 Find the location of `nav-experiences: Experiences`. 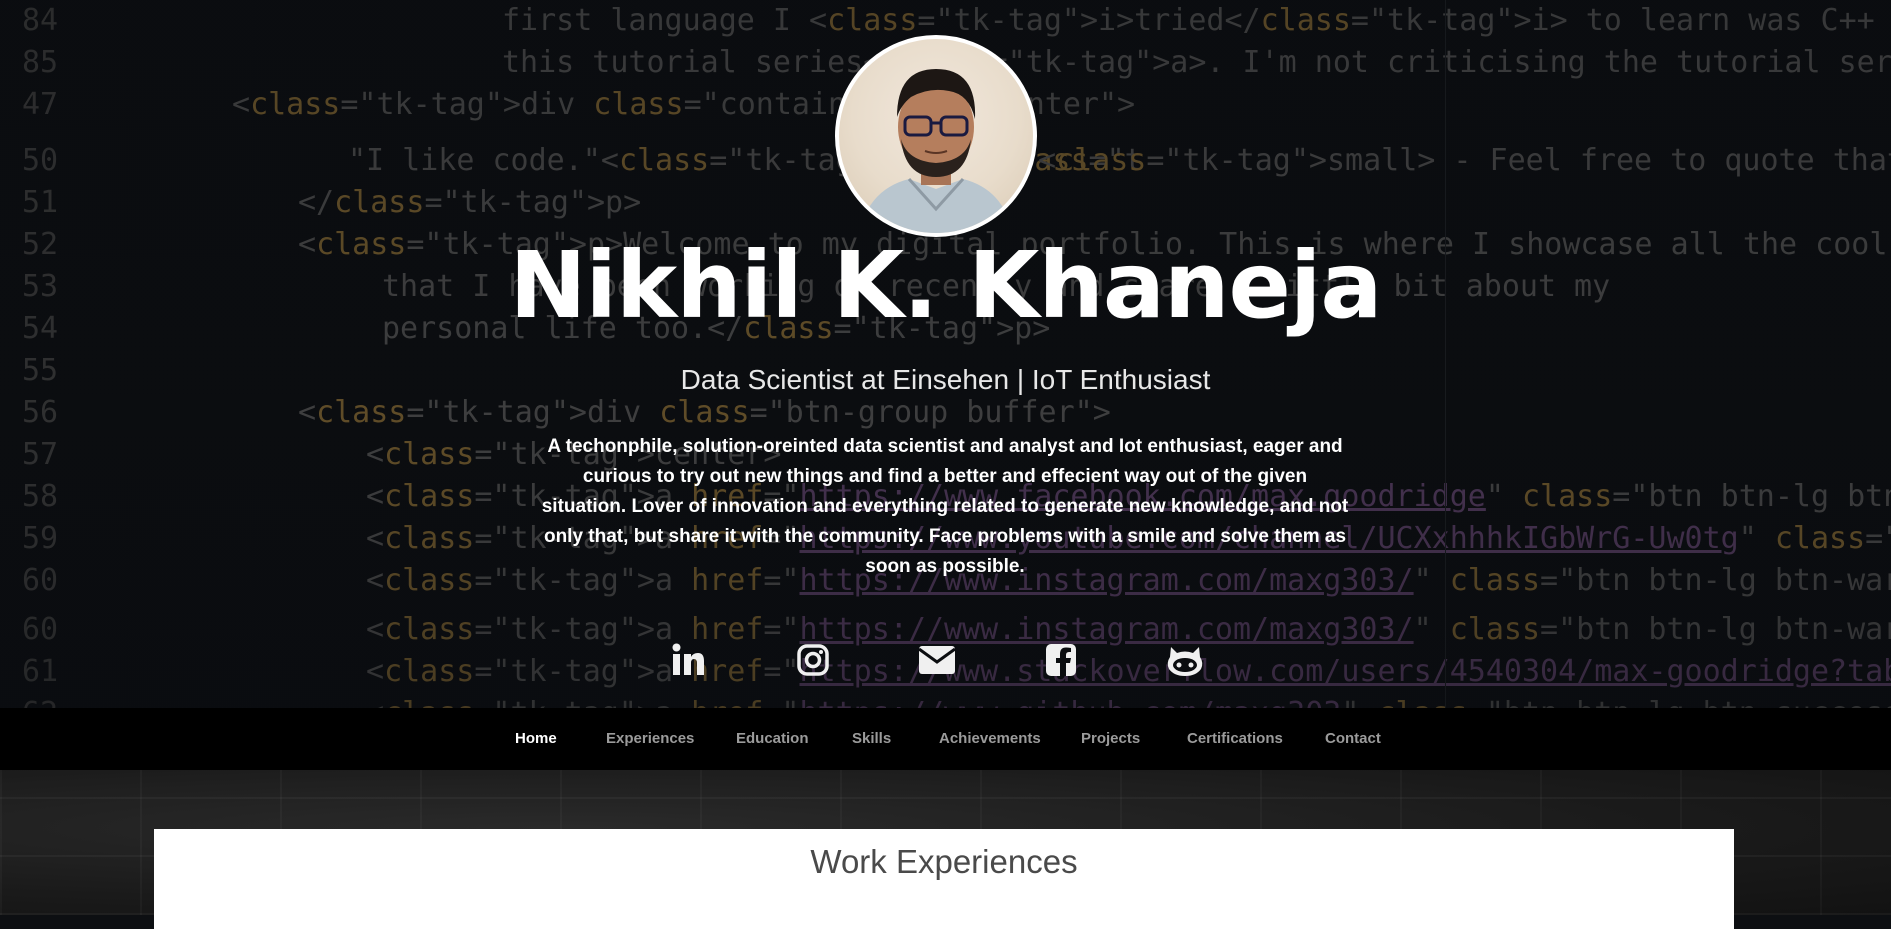

nav-experiences: Experiences is located at coordinates (650, 739).